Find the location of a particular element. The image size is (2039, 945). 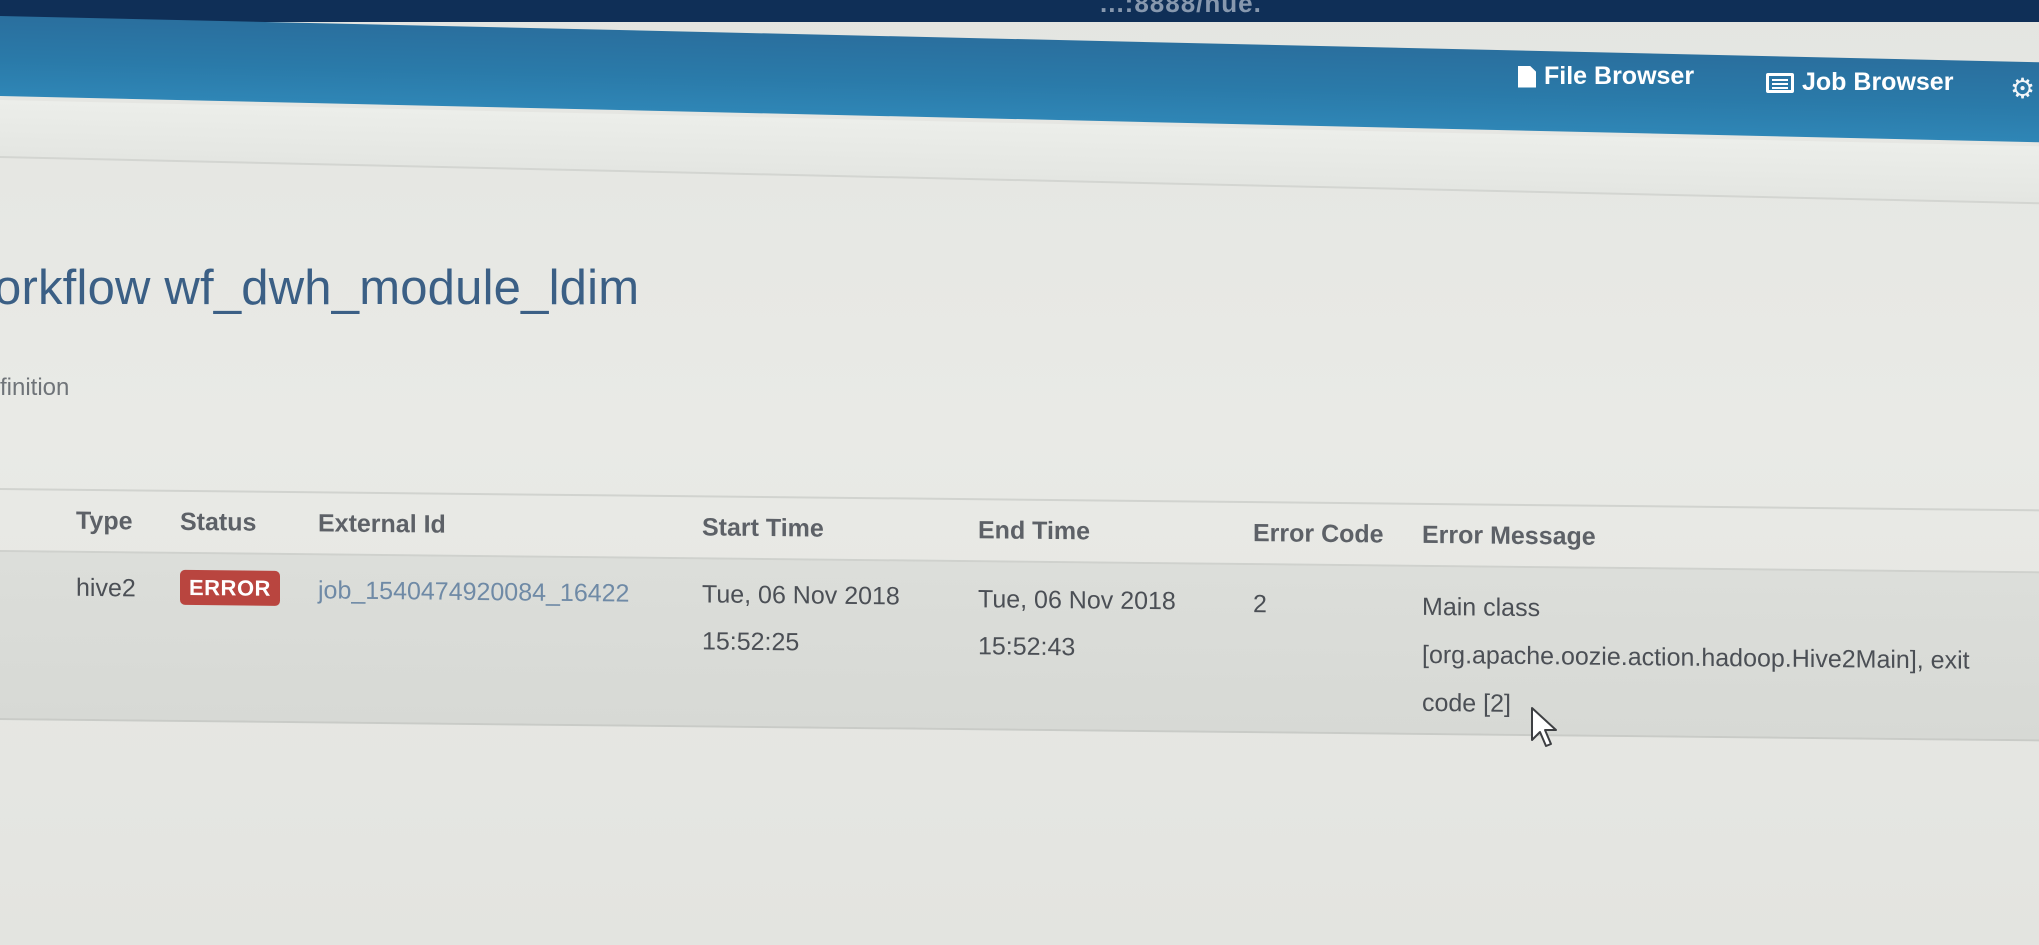

cell-start-clock: 15:52:25 is located at coordinates (751, 642).